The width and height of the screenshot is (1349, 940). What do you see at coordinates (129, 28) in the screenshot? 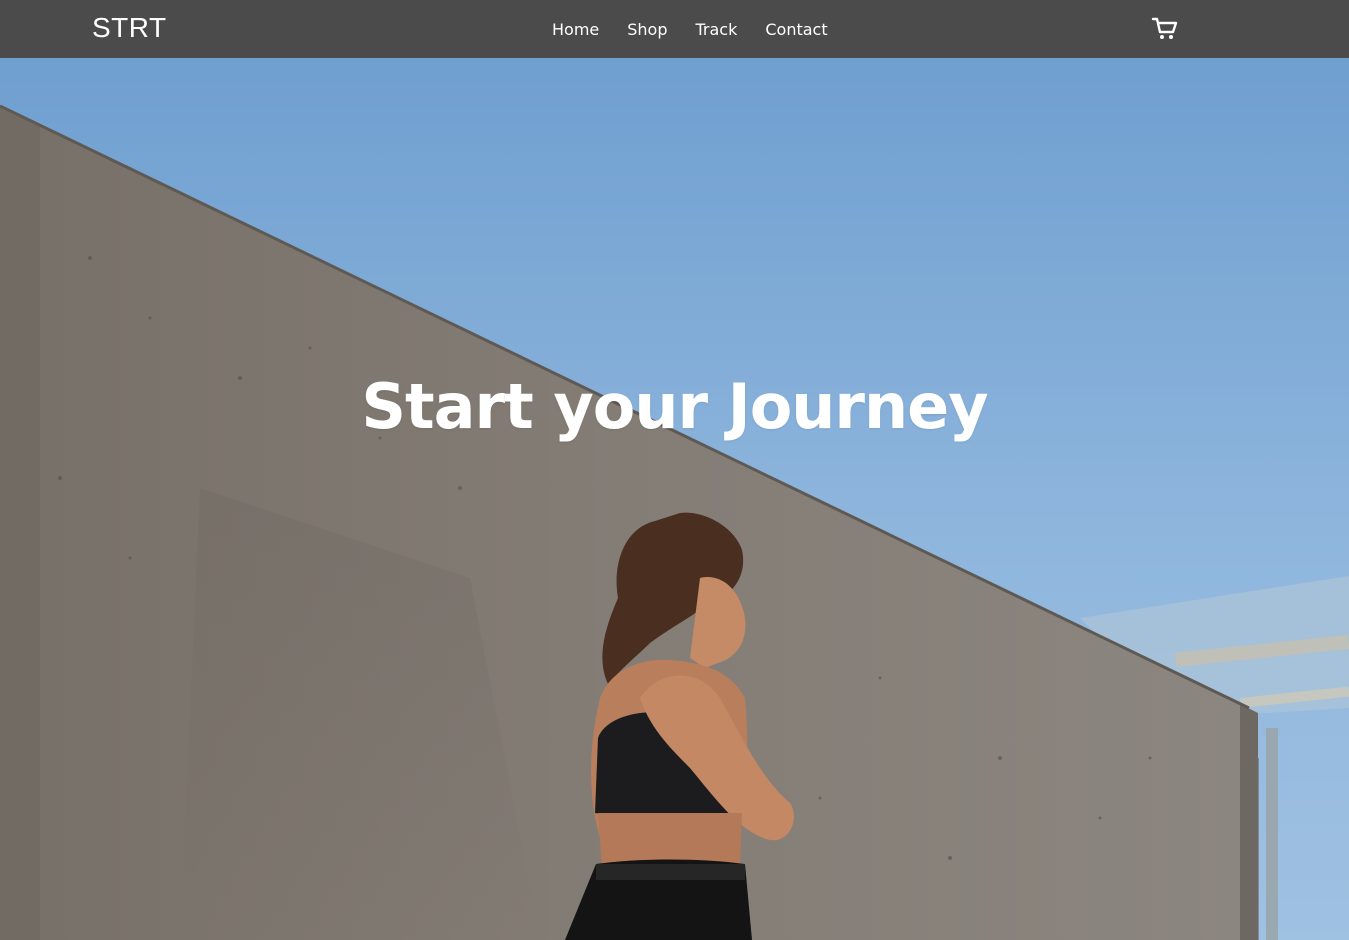
I see `brand-logo: STRT` at bounding box center [129, 28].